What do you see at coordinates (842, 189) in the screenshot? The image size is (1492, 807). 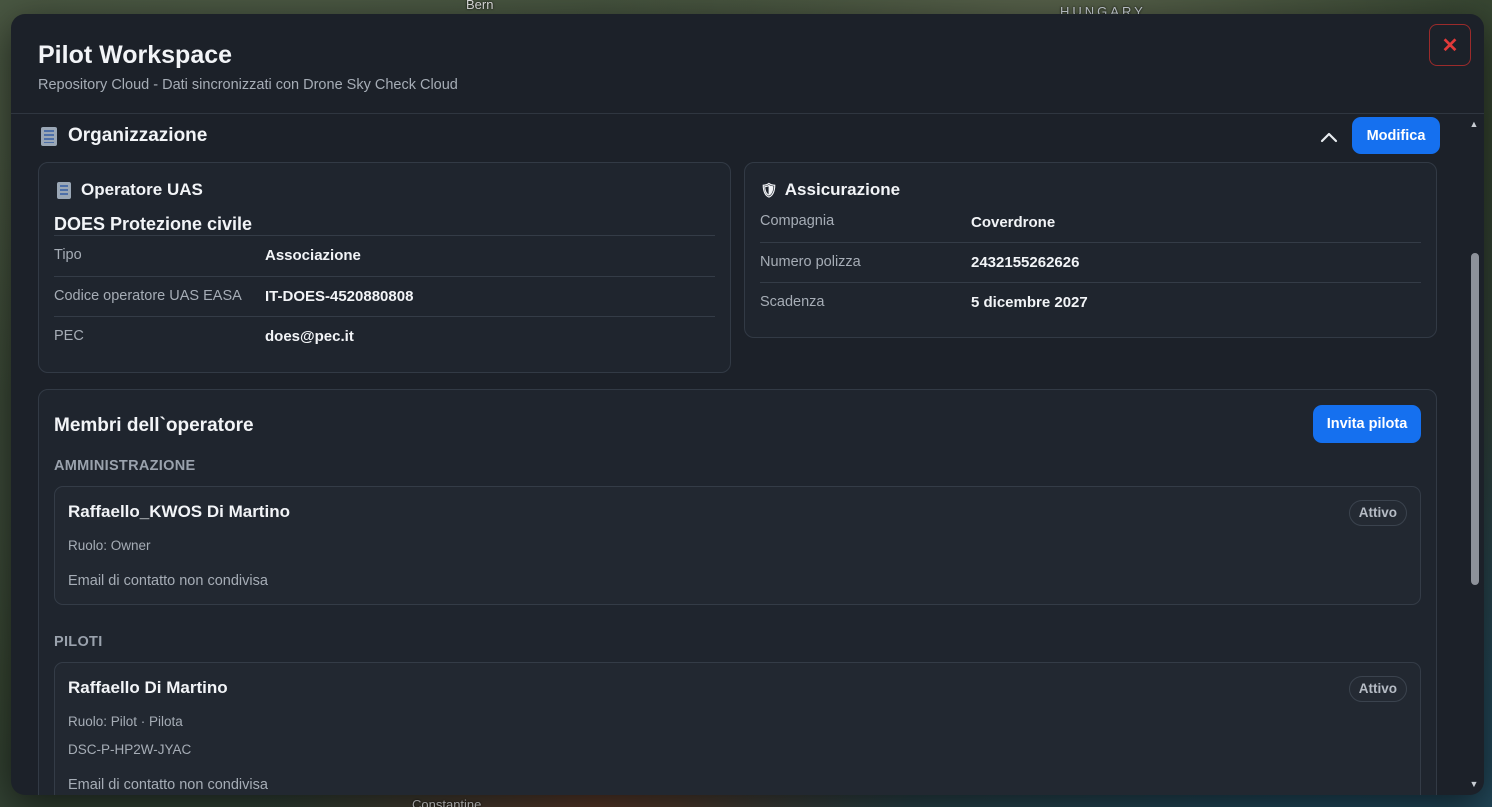 I see `assicurazione-title: Assicurazione` at bounding box center [842, 189].